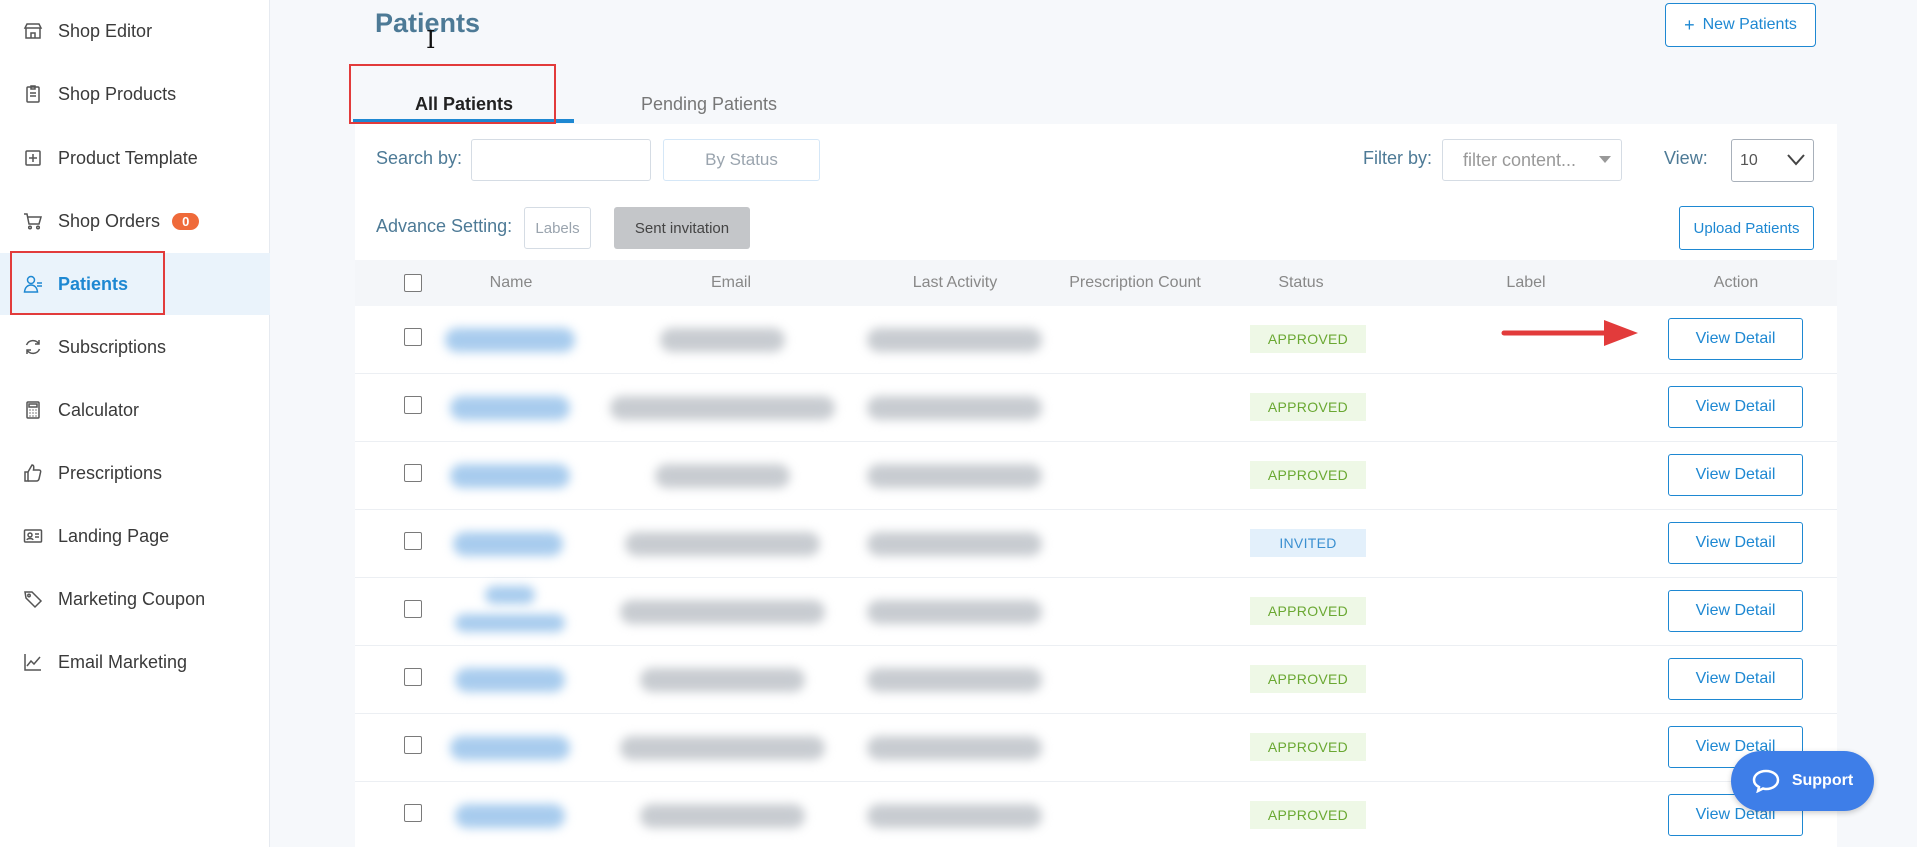 The width and height of the screenshot is (1917, 847). What do you see at coordinates (1746, 228) in the screenshot?
I see `upload-patients-button: Upload Patients` at bounding box center [1746, 228].